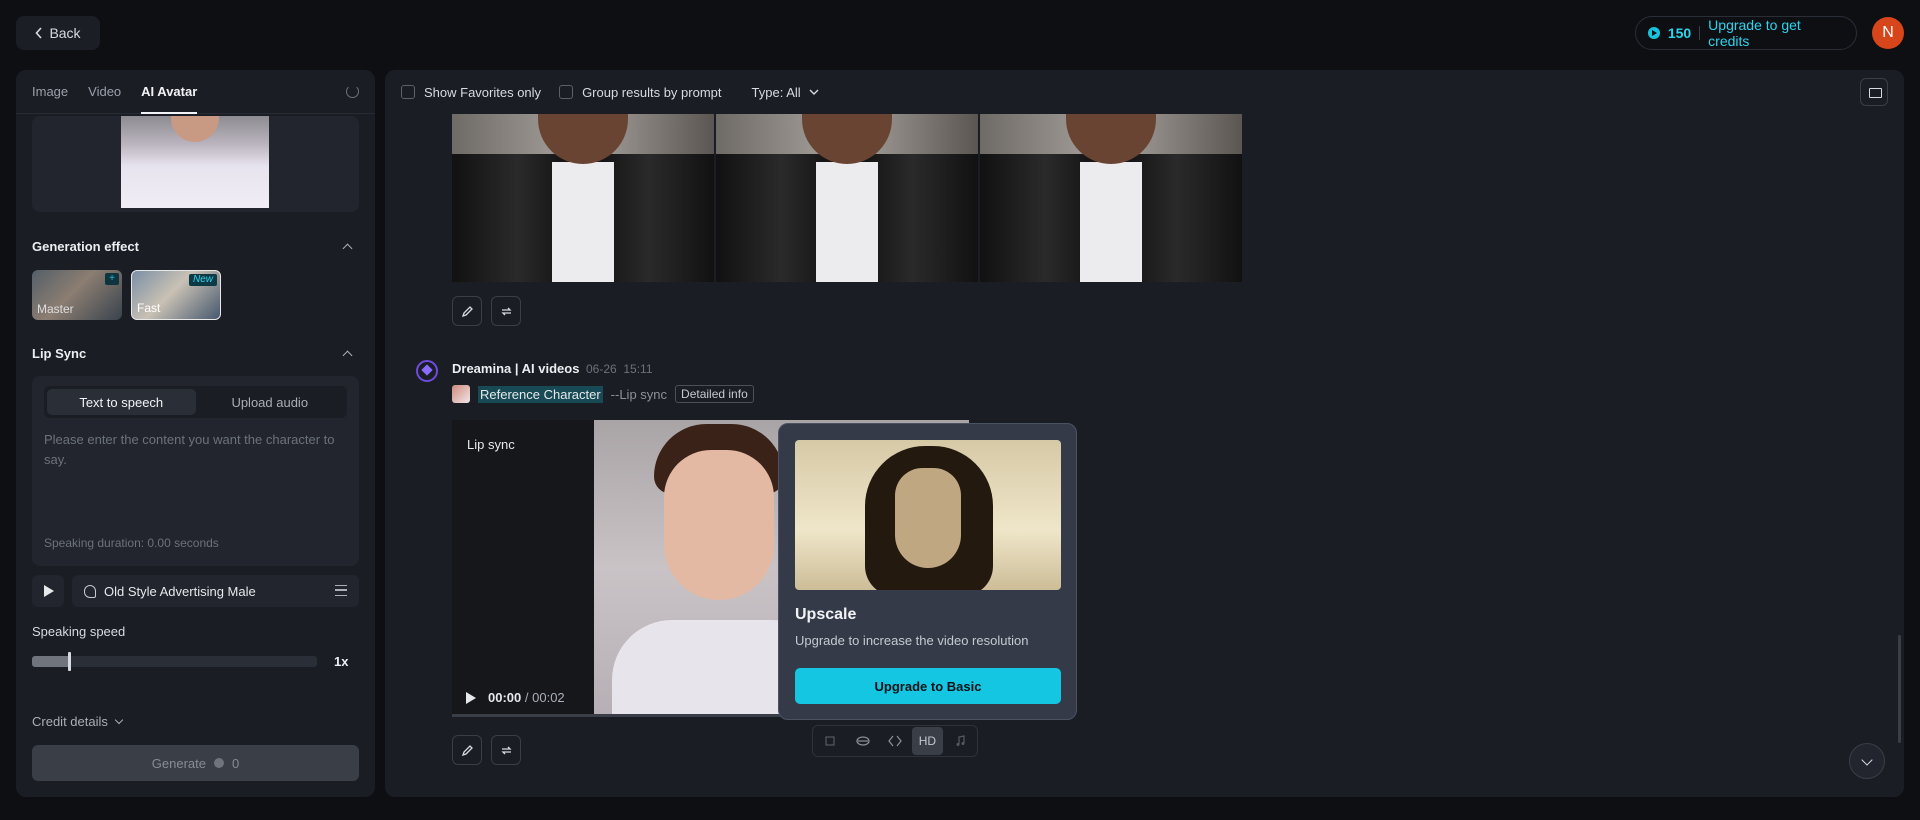 This screenshot has height=820, width=1920. I want to click on type-filter-label: Type: All, so click(776, 92).